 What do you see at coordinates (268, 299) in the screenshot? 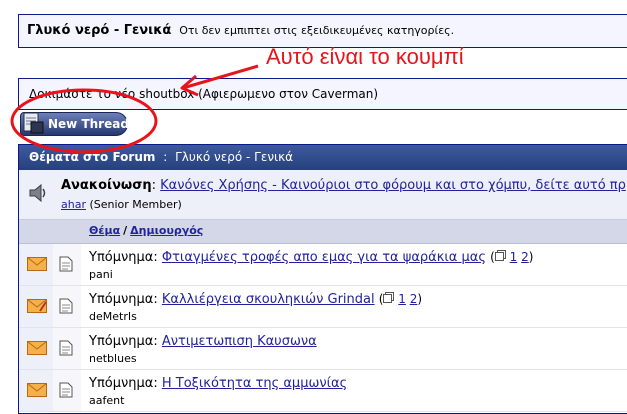
I see `thread-title-link: Καλλιέργεια σκουληκιών Grindal` at bounding box center [268, 299].